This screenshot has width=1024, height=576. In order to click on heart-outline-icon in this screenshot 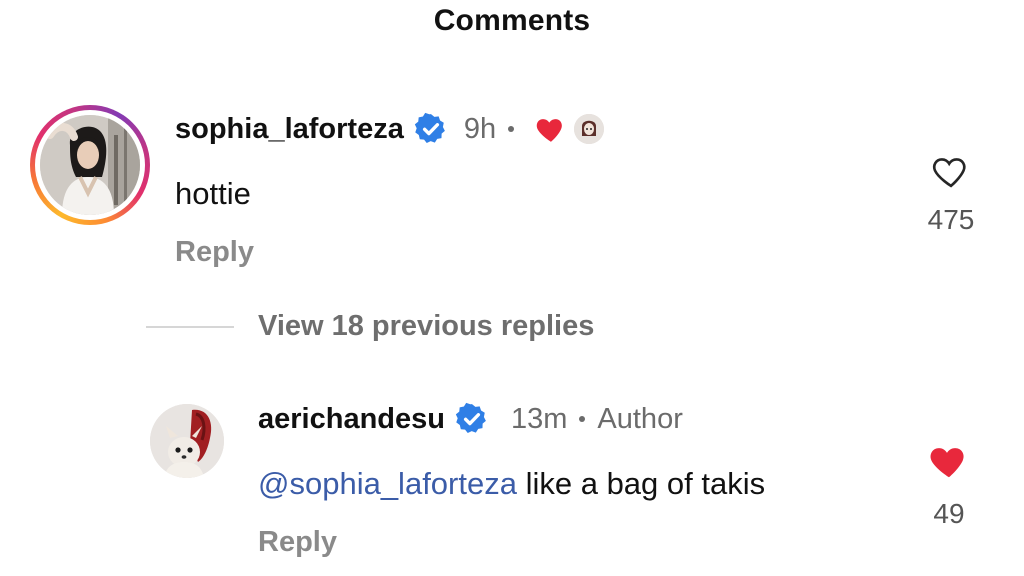, I will do `click(951, 171)`.